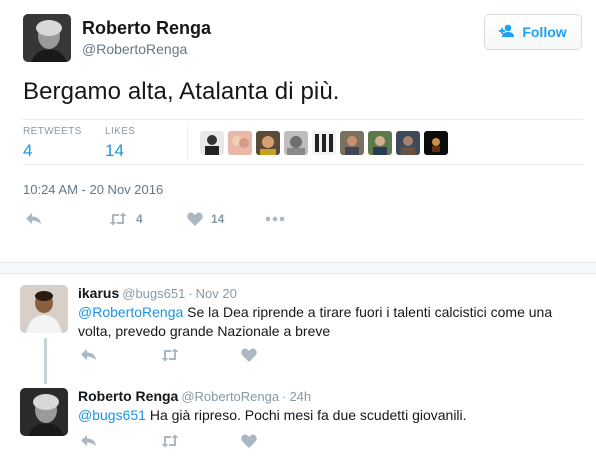  What do you see at coordinates (153, 293) in the screenshot?
I see `reply-author-handle: @bugs651` at bounding box center [153, 293].